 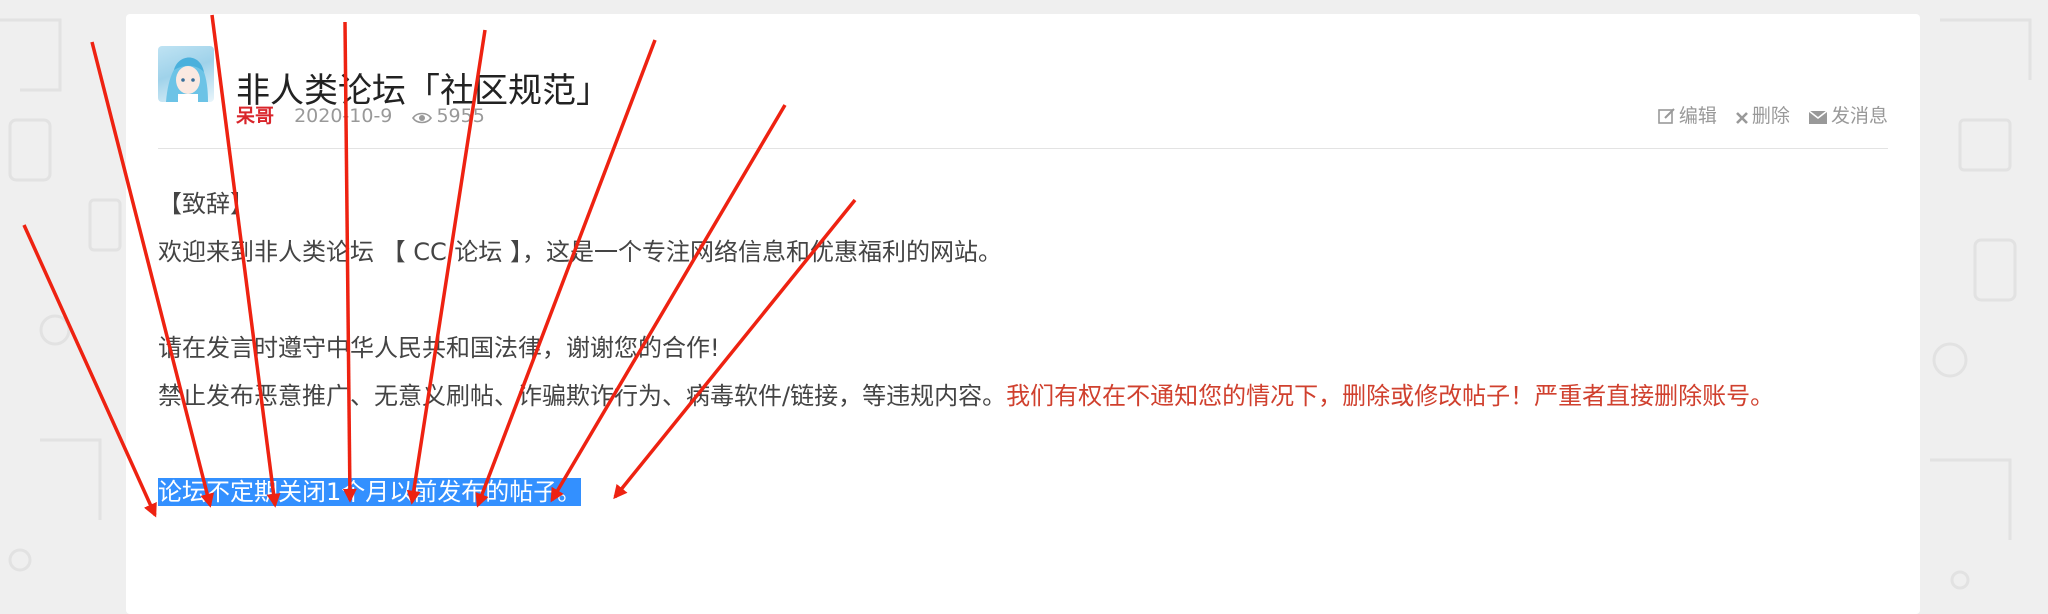 I want to click on law-text: 请在发言时遵守中华人民共和国法律，谢谢您的合作!, so click(x=439, y=348).